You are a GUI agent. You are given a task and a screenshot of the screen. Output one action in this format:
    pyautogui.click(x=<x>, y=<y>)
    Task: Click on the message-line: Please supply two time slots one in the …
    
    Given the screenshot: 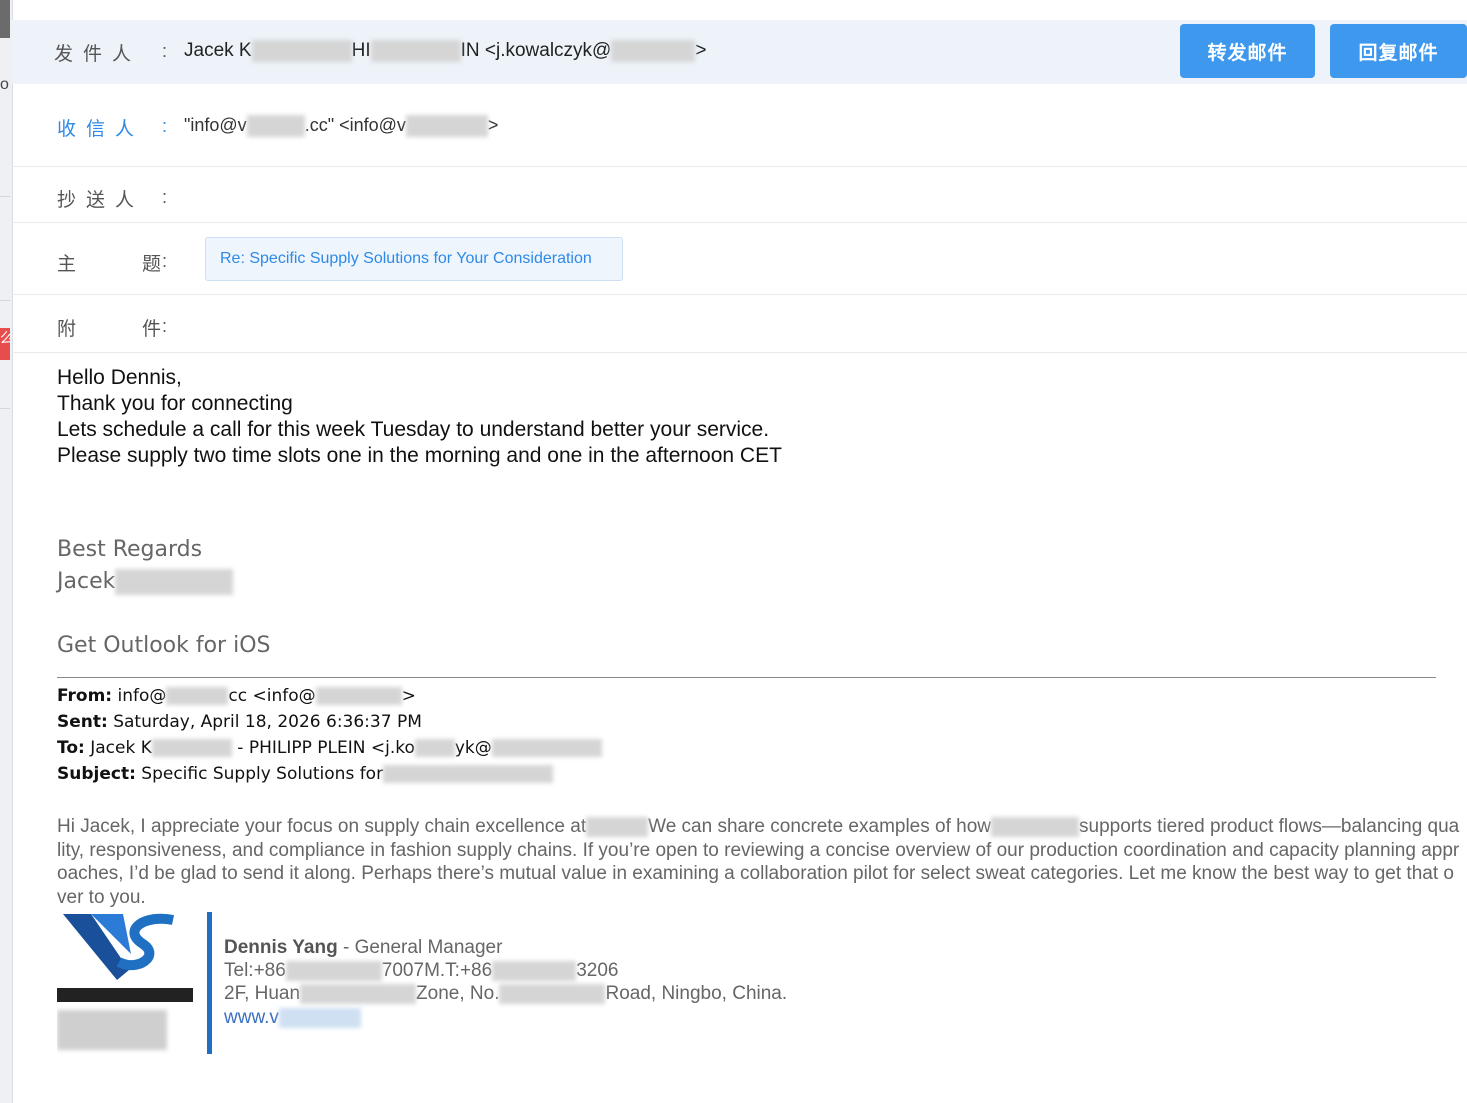 What is the action you would take?
    pyautogui.click(x=419, y=455)
    